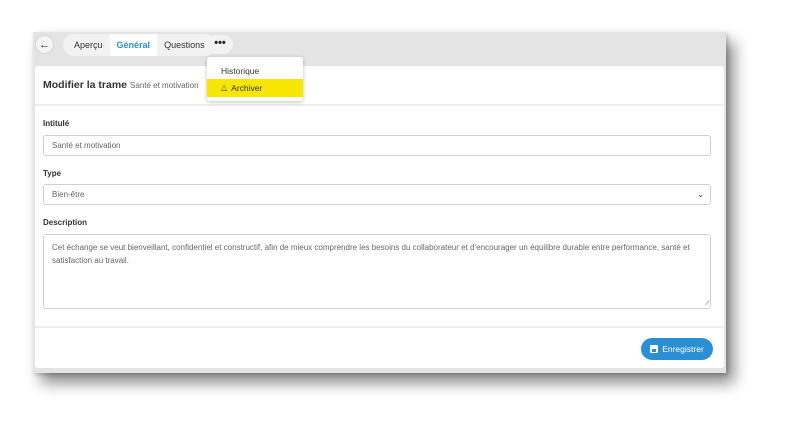 This screenshot has width=791, height=440. I want to click on archiver-label: Archiver, so click(247, 88).